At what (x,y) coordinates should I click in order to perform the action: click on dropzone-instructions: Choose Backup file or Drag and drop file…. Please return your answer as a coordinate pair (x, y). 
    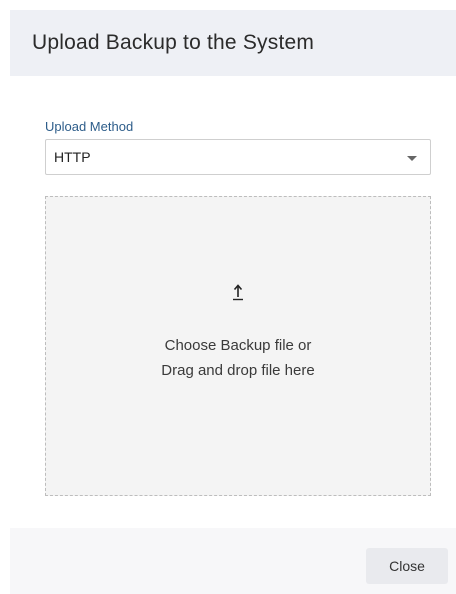
    Looking at the image, I should click on (238, 358).